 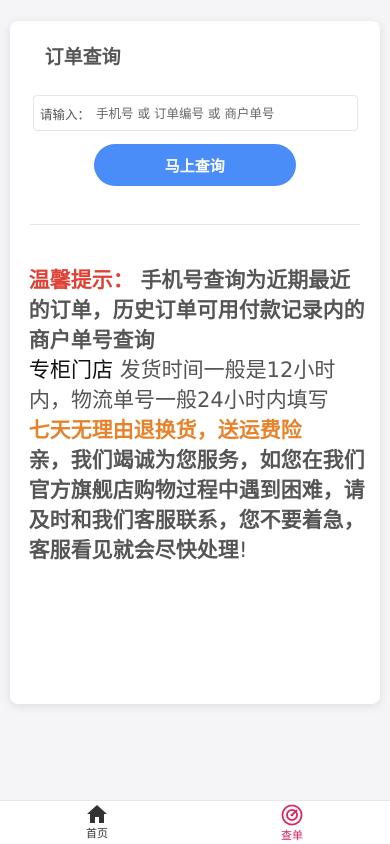 I want to click on search-box: 请输入：, so click(x=195, y=113).